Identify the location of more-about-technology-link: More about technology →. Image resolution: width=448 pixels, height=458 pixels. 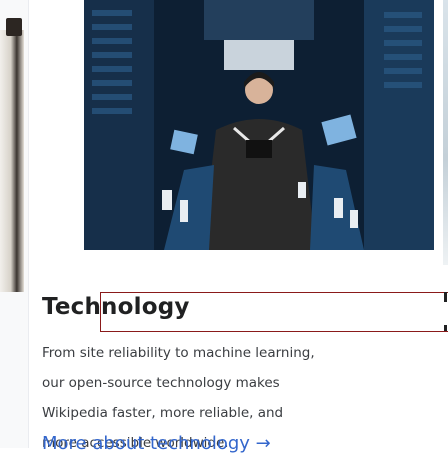
(156, 443).